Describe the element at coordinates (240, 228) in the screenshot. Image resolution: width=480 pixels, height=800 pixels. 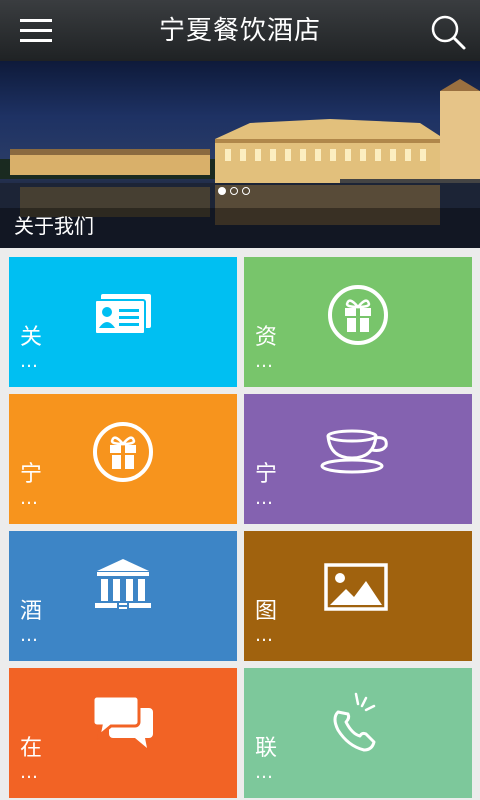
I see `banner-caption-bar: 关于我们` at that location.